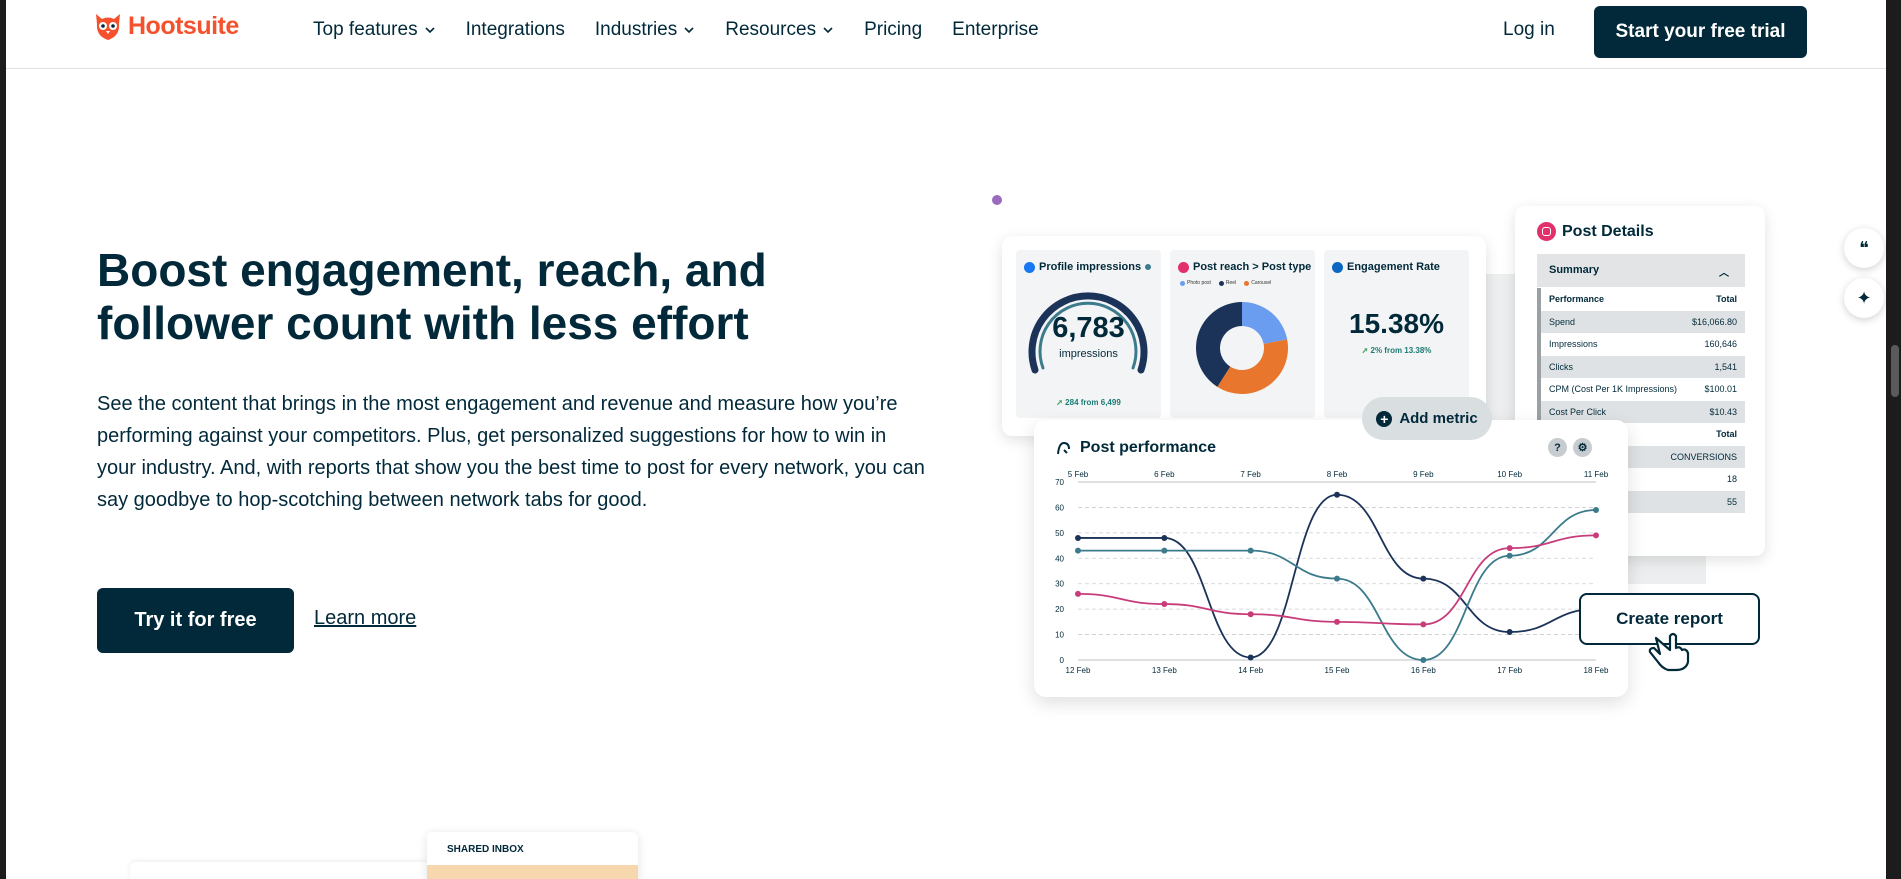 The image size is (1901, 879). Describe the element at coordinates (1029, 267) in the screenshot. I see `facebook-icon` at that location.